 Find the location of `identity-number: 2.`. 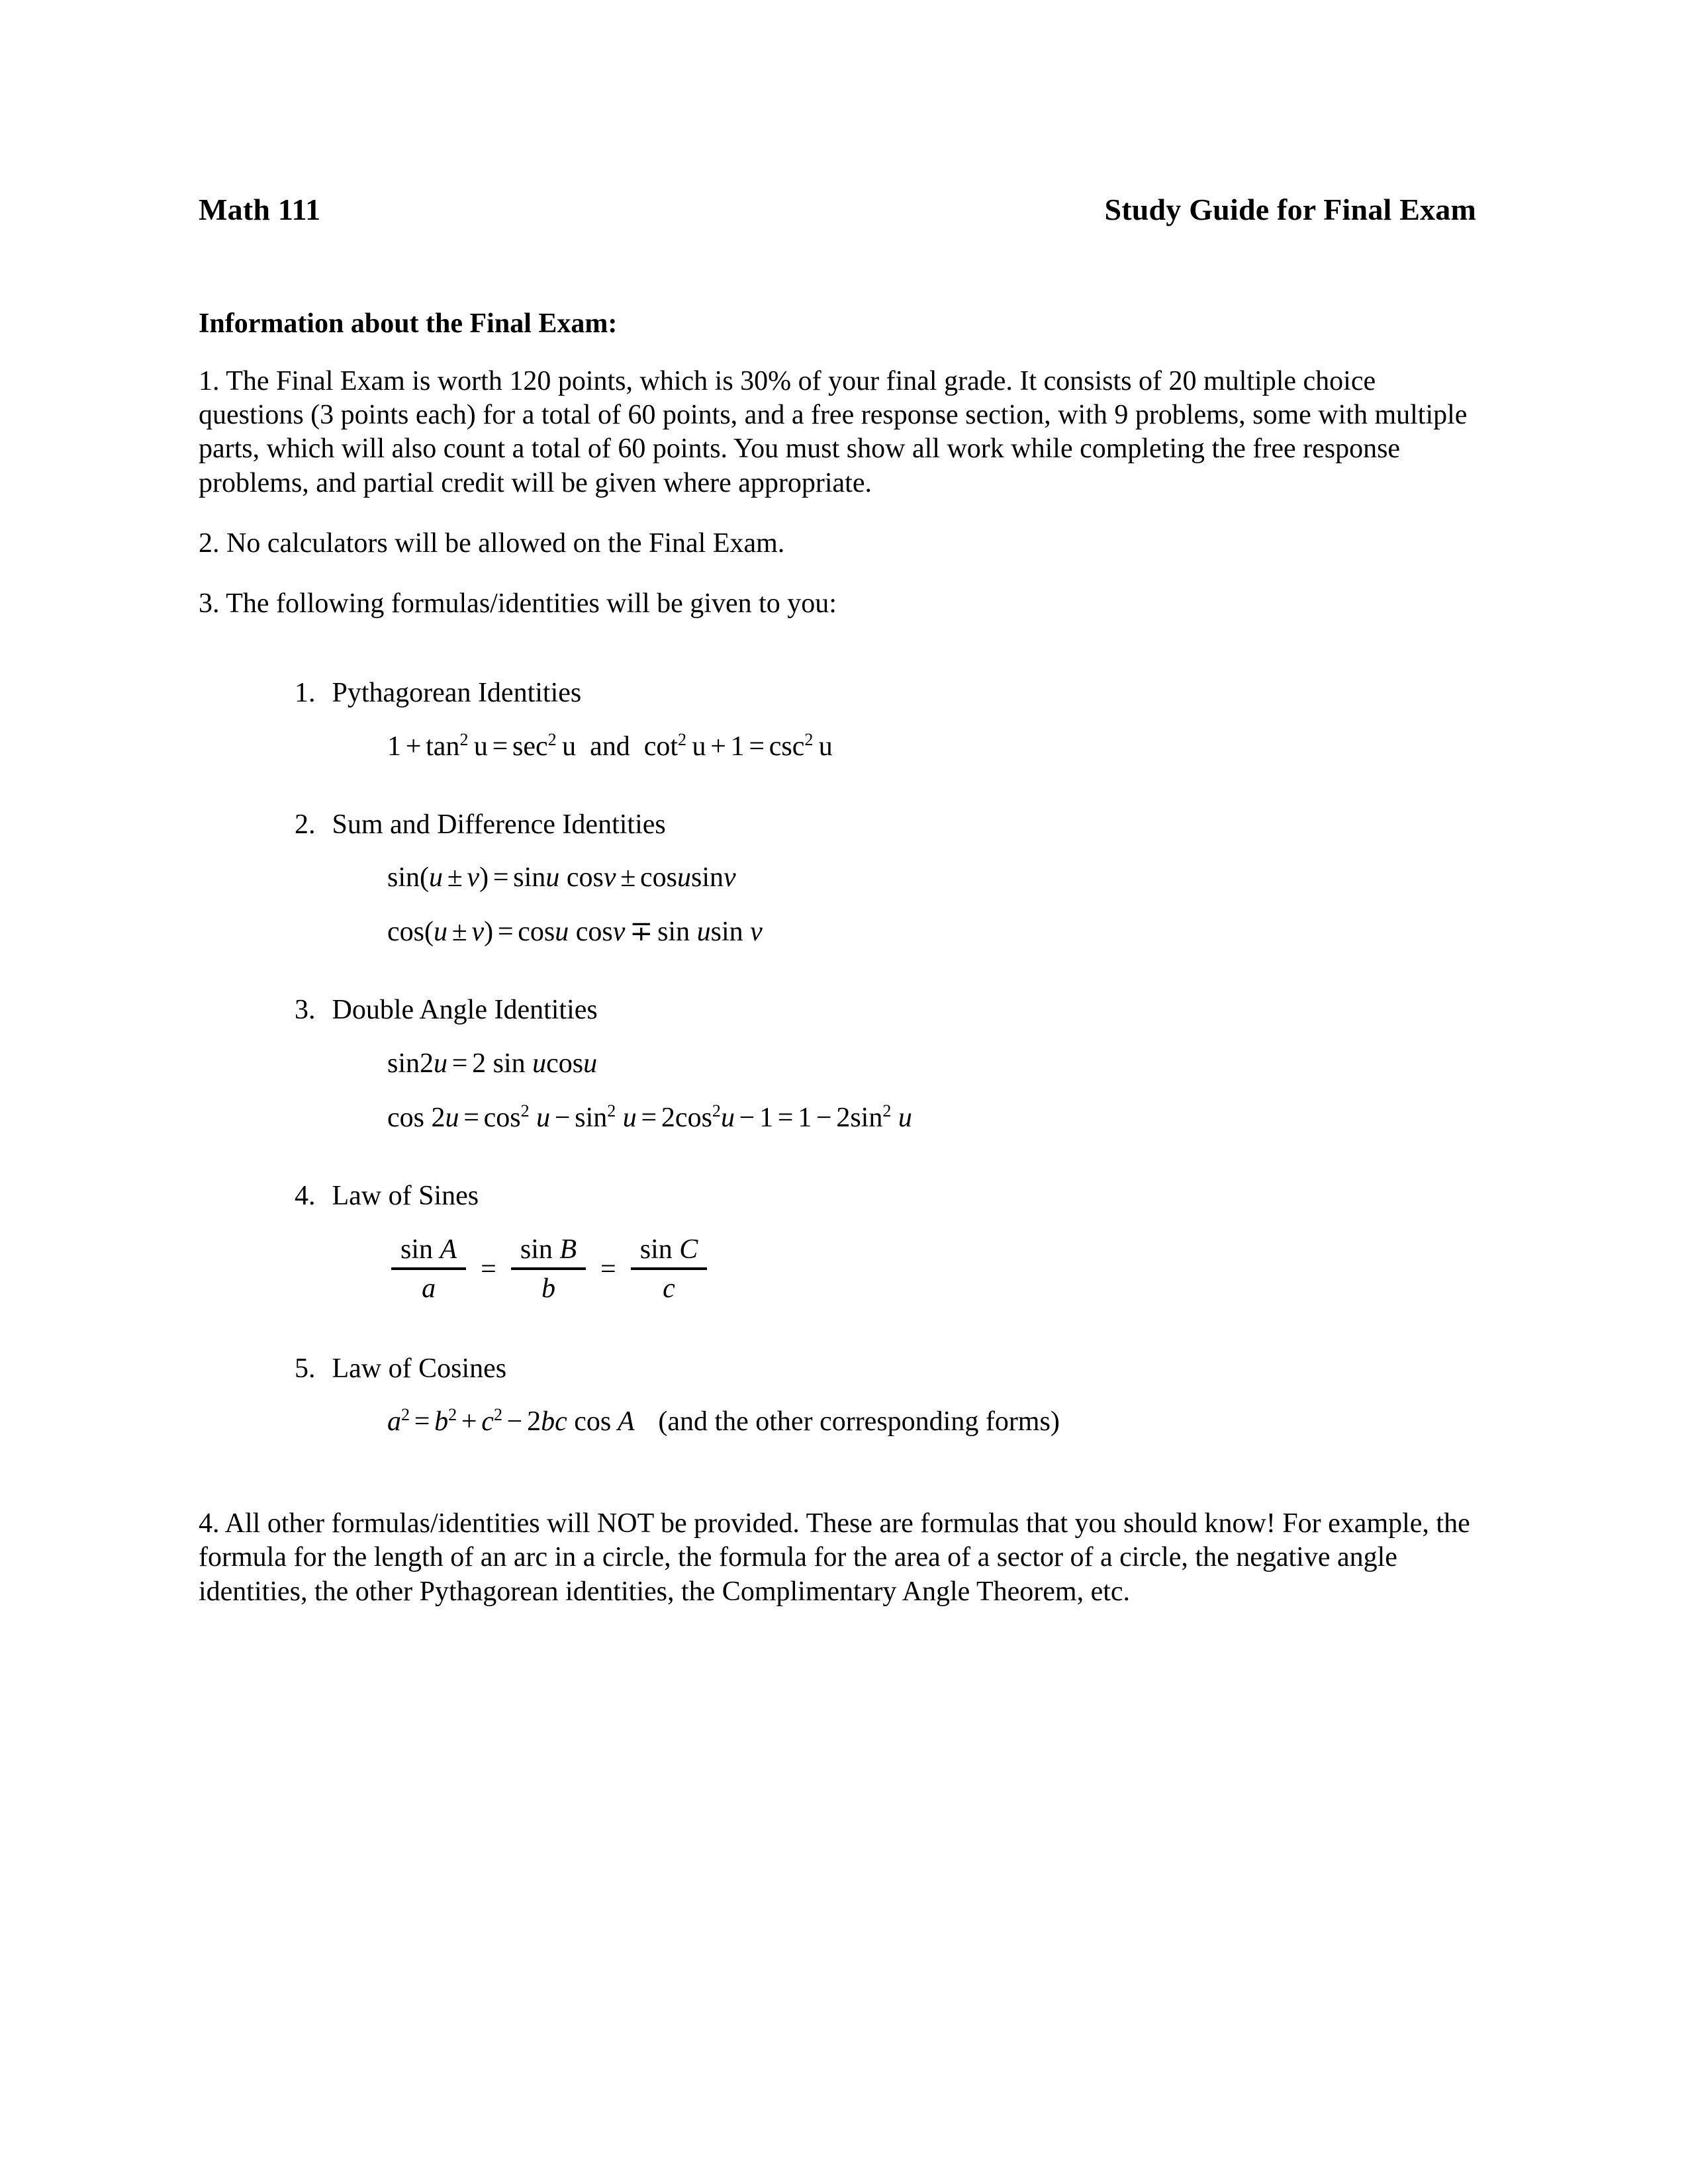

identity-number: 2. is located at coordinates (305, 825).